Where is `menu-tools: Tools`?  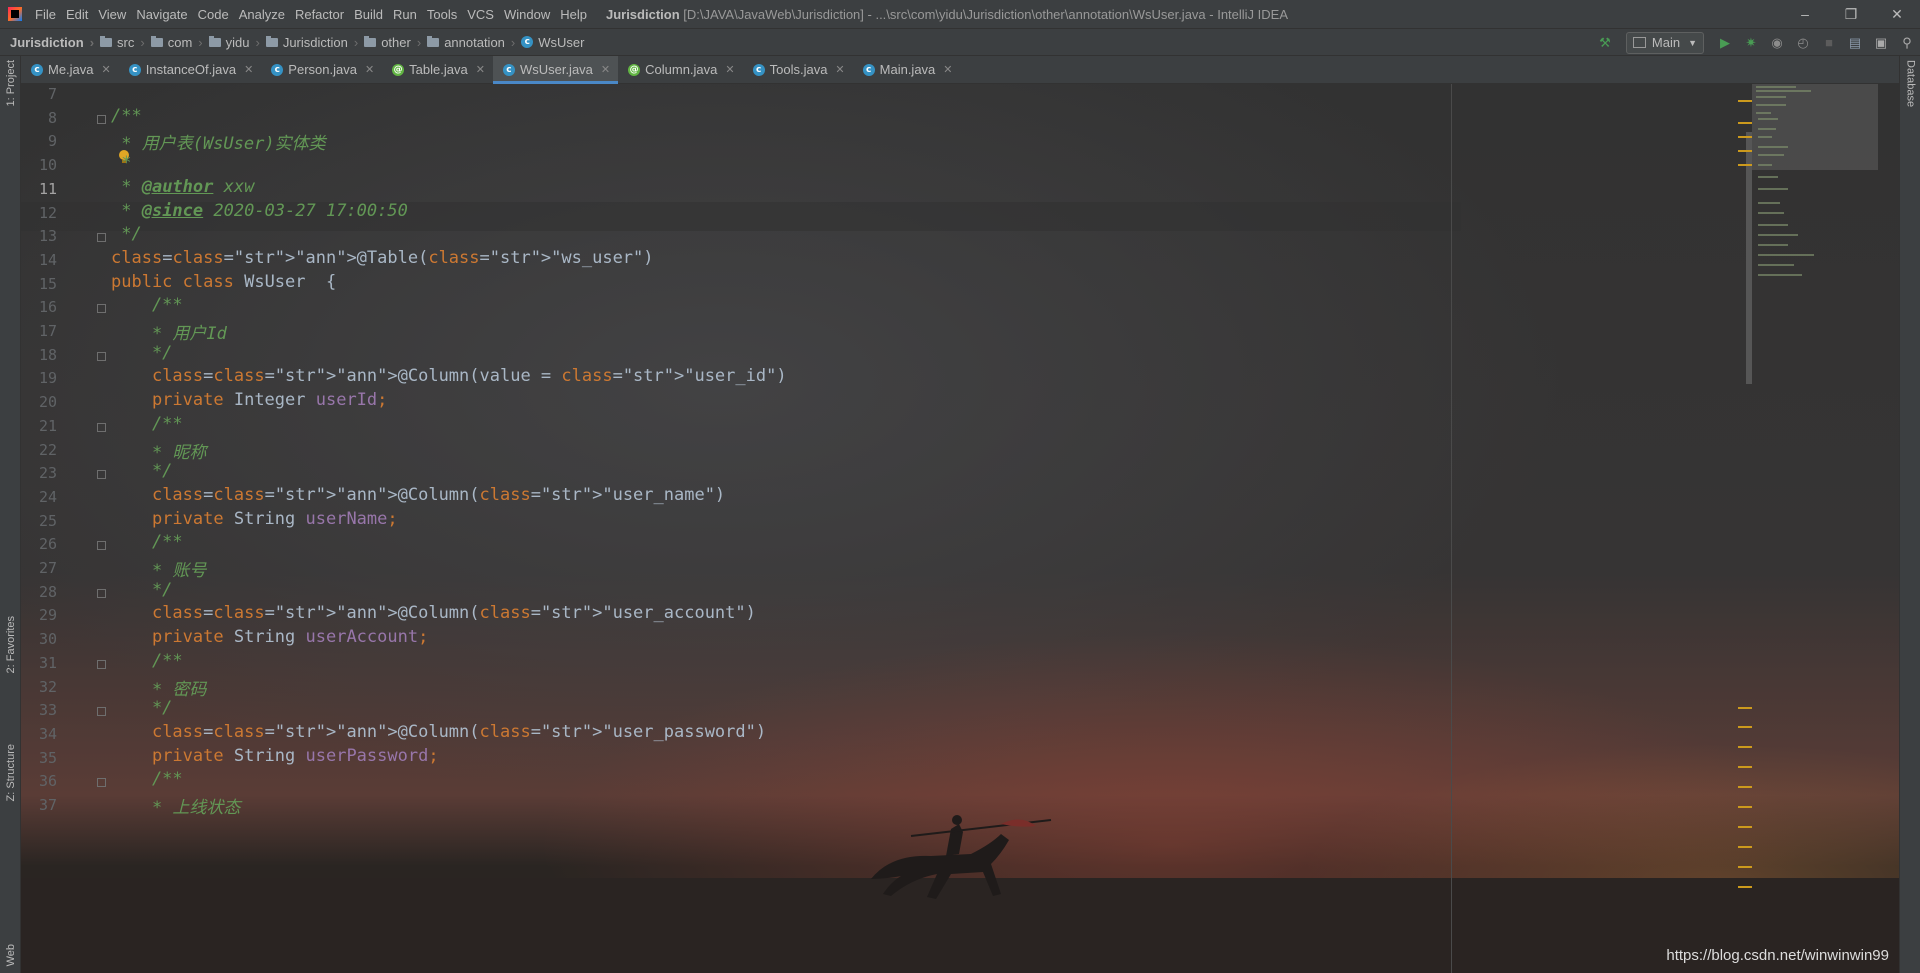 menu-tools: Tools is located at coordinates (442, 14).